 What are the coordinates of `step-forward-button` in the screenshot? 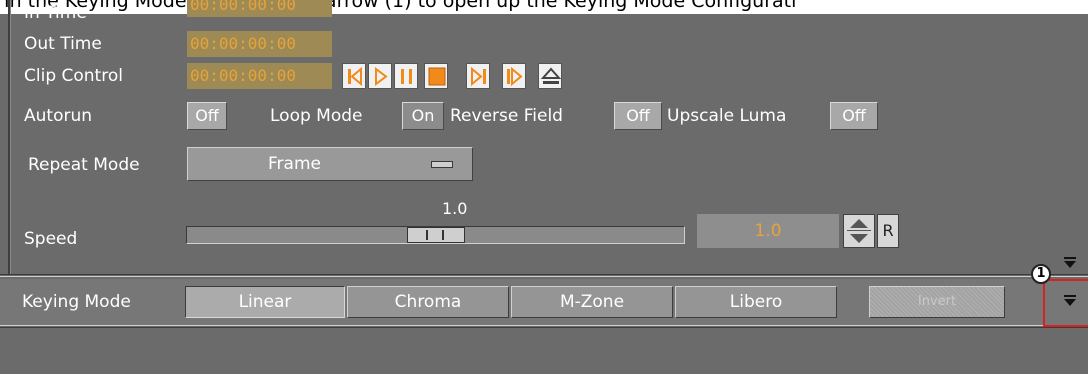 It's located at (478, 76).